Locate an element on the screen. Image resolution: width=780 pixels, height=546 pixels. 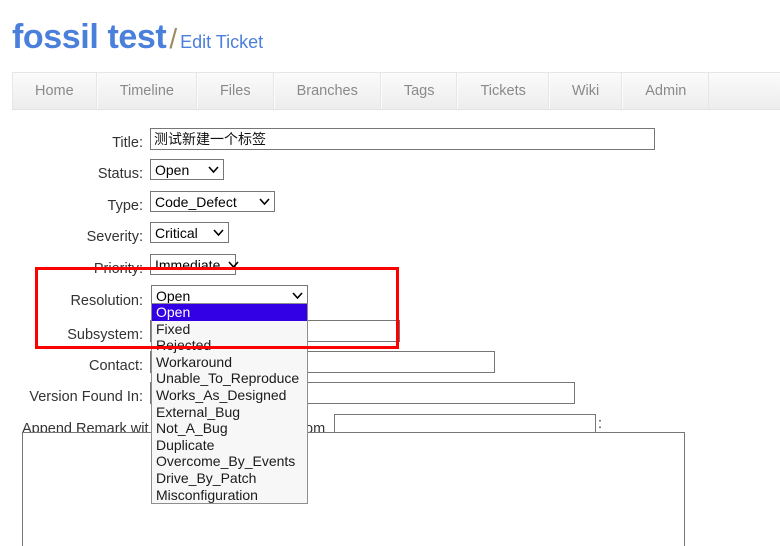
breadcrumb: fossil test / Edit Ticket is located at coordinates (137, 37).